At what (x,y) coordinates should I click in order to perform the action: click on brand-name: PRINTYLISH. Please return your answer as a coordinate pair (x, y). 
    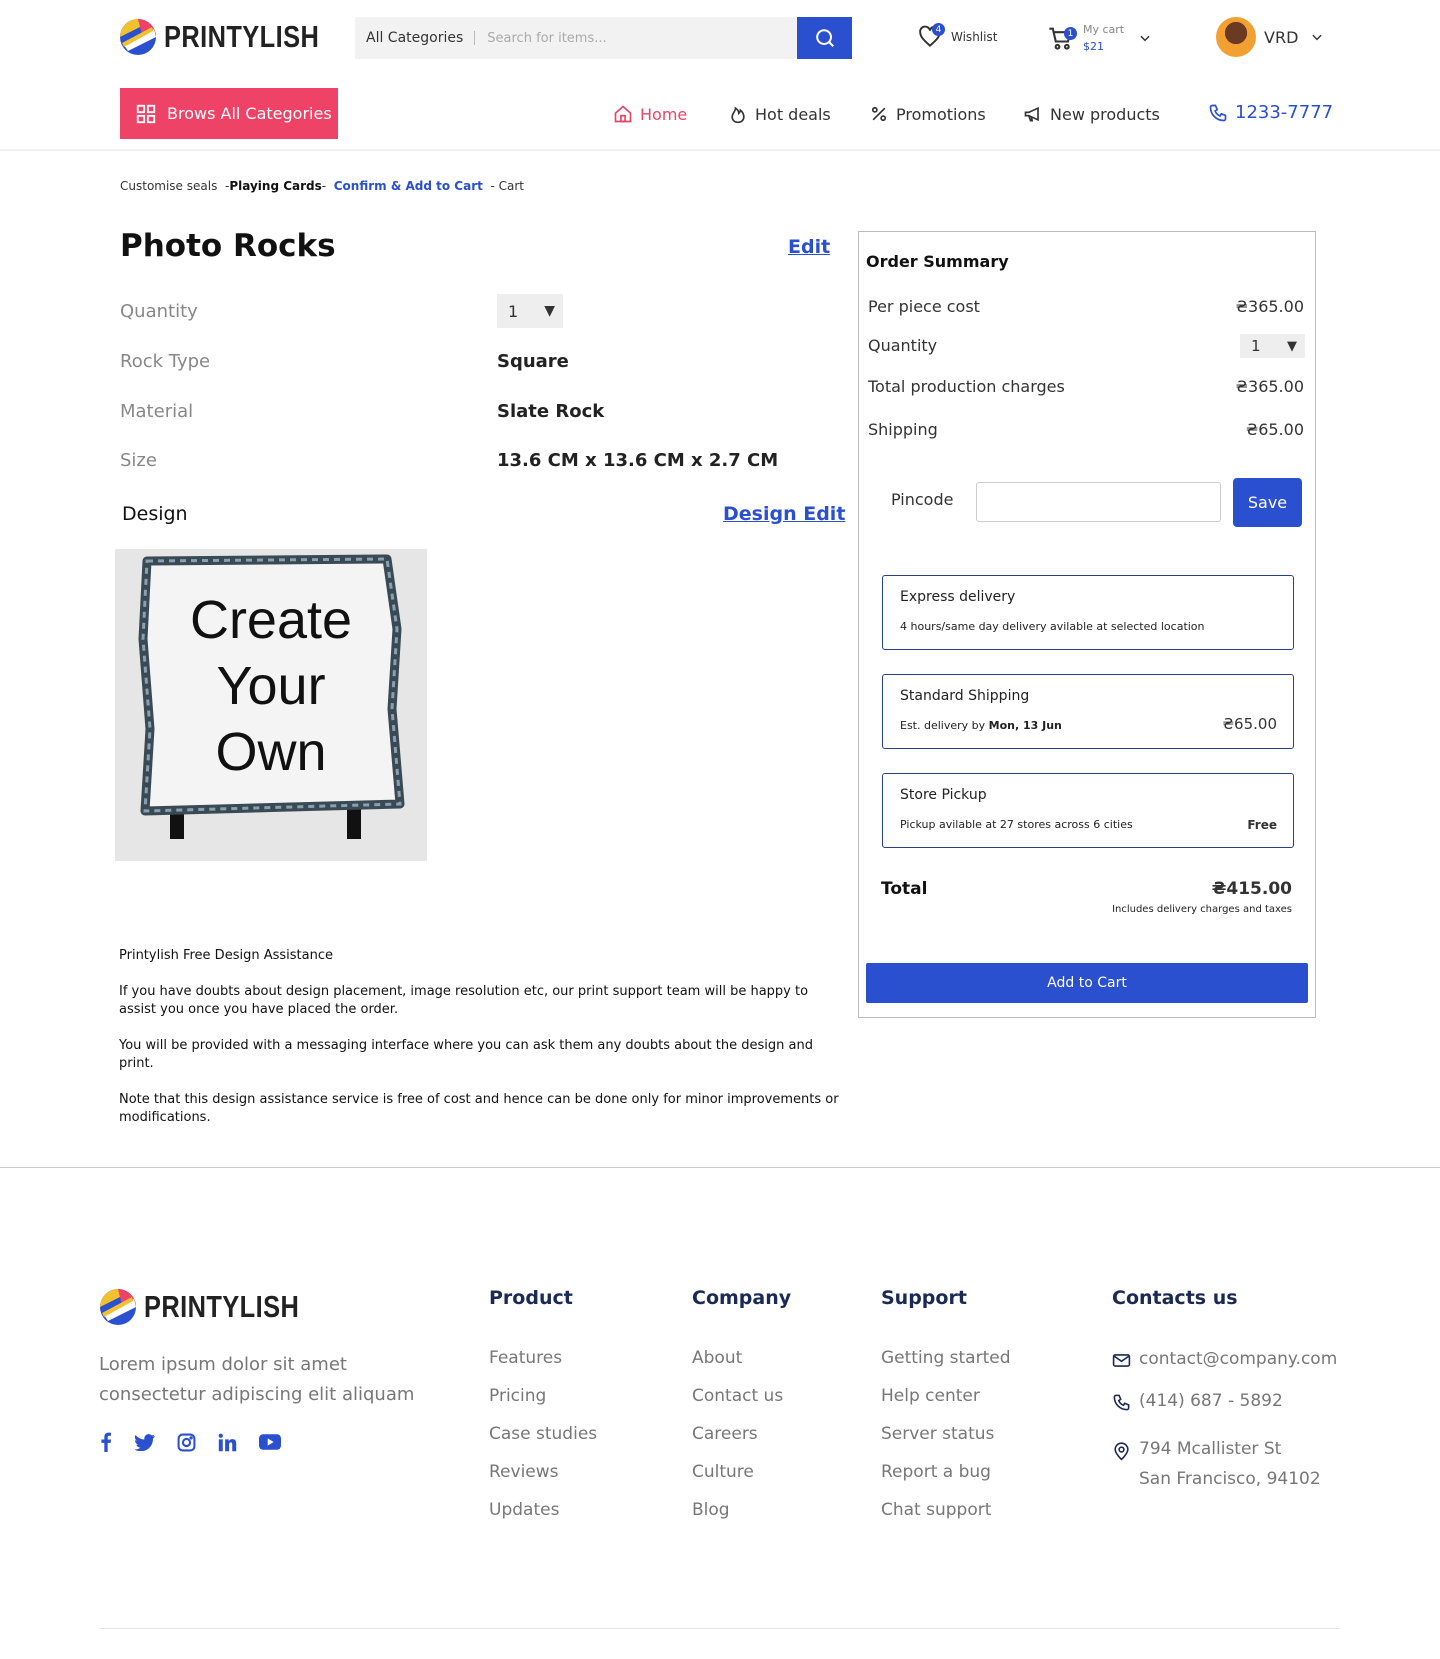
    Looking at the image, I should click on (242, 36).